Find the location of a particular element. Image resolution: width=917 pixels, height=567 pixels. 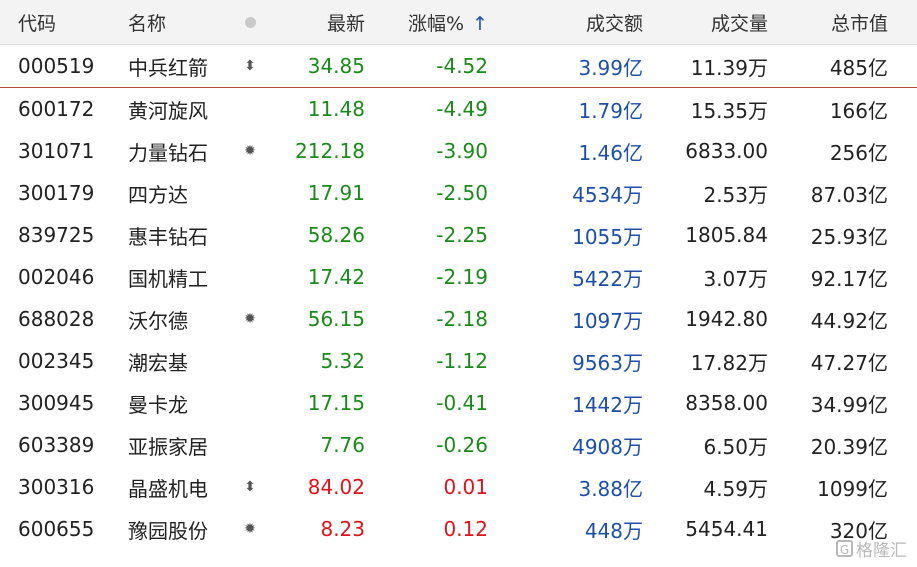

table-row: 002046 国机精工 17.42 -2.19 5422万 3.07万 92.17亿 is located at coordinates (458, 277).